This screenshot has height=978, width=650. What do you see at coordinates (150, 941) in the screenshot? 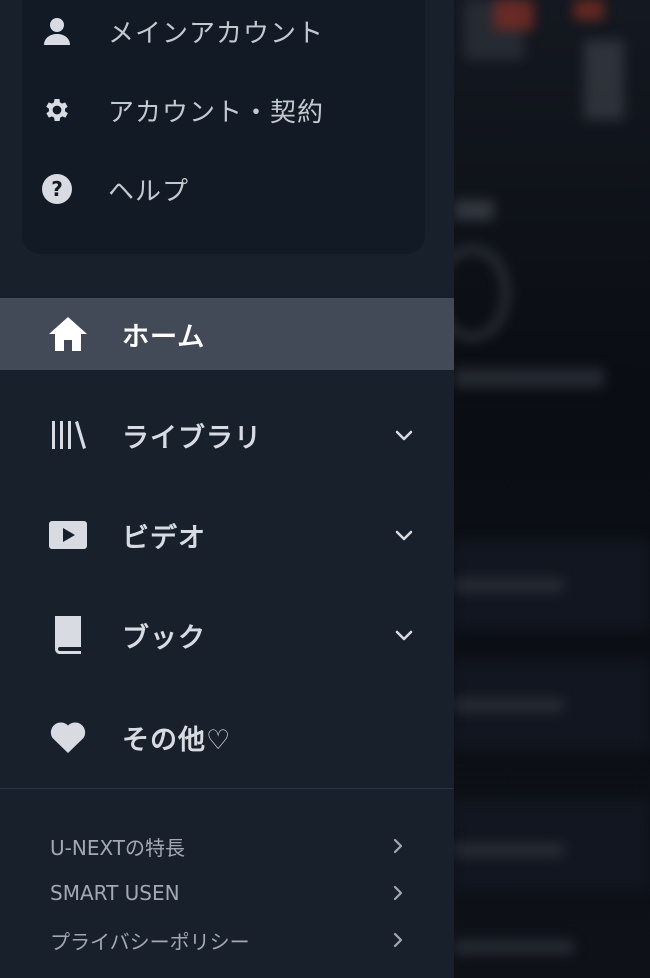
I see `footer-link-label: プライバシーポリシー` at bounding box center [150, 941].